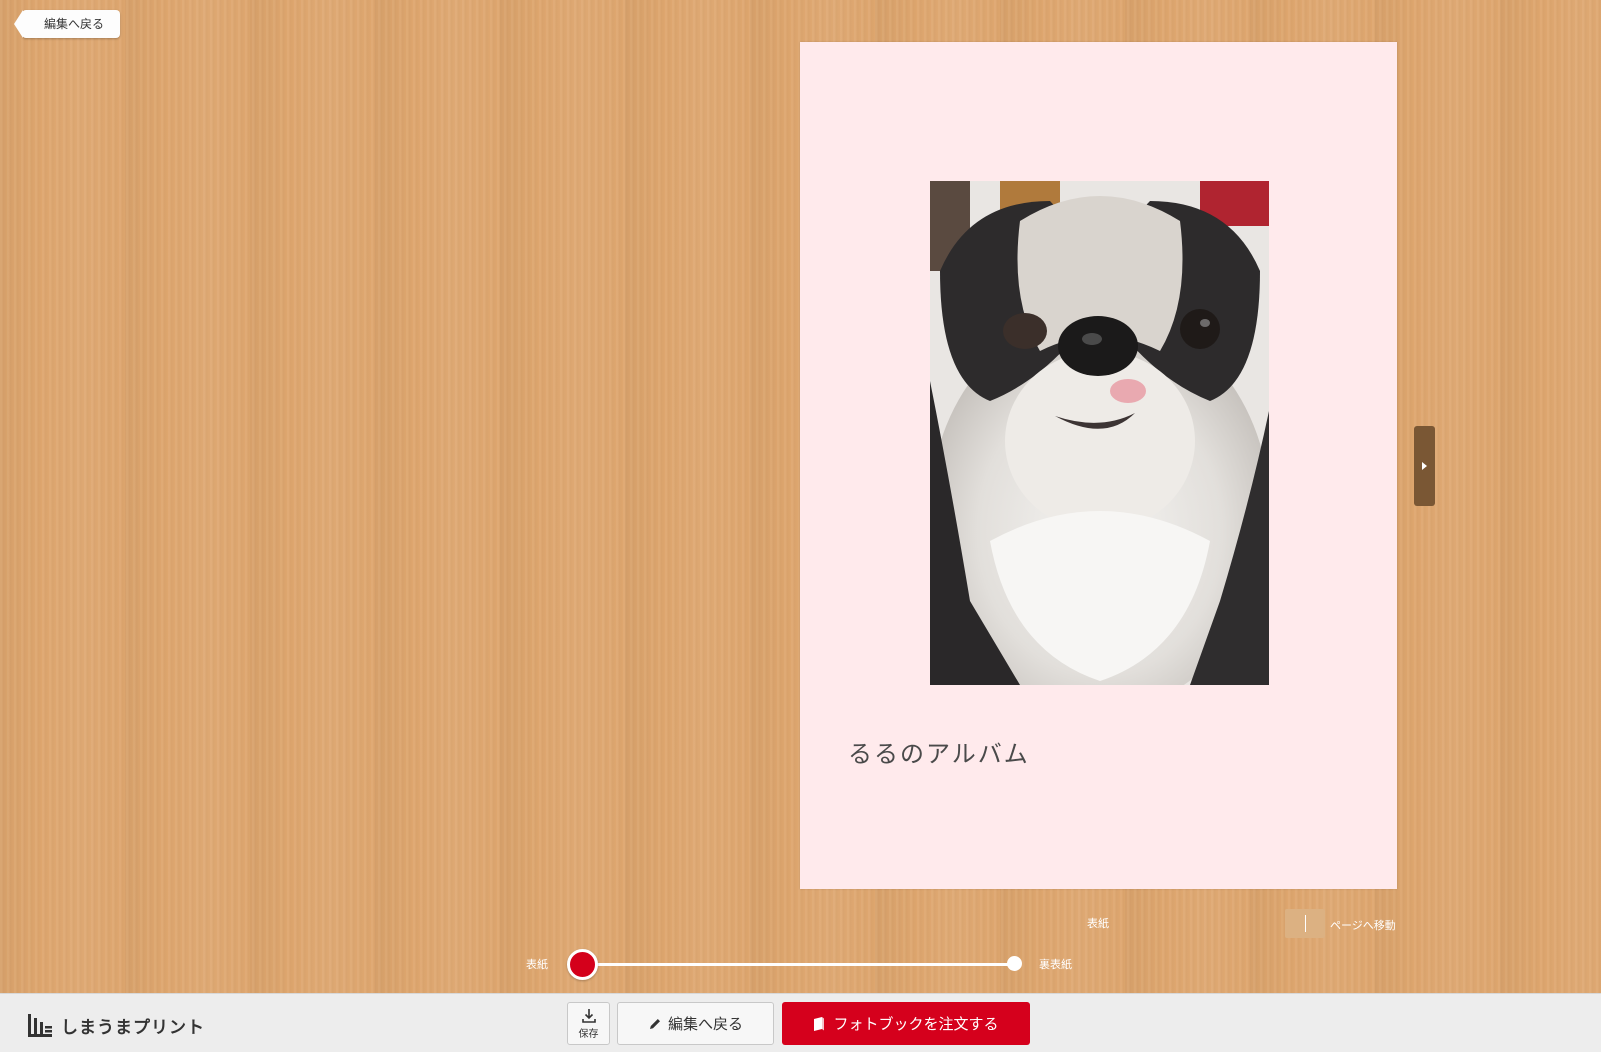  What do you see at coordinates (798, 964) in the screenshot?
I see `page-slider-track` at bounding box center [798, 964].